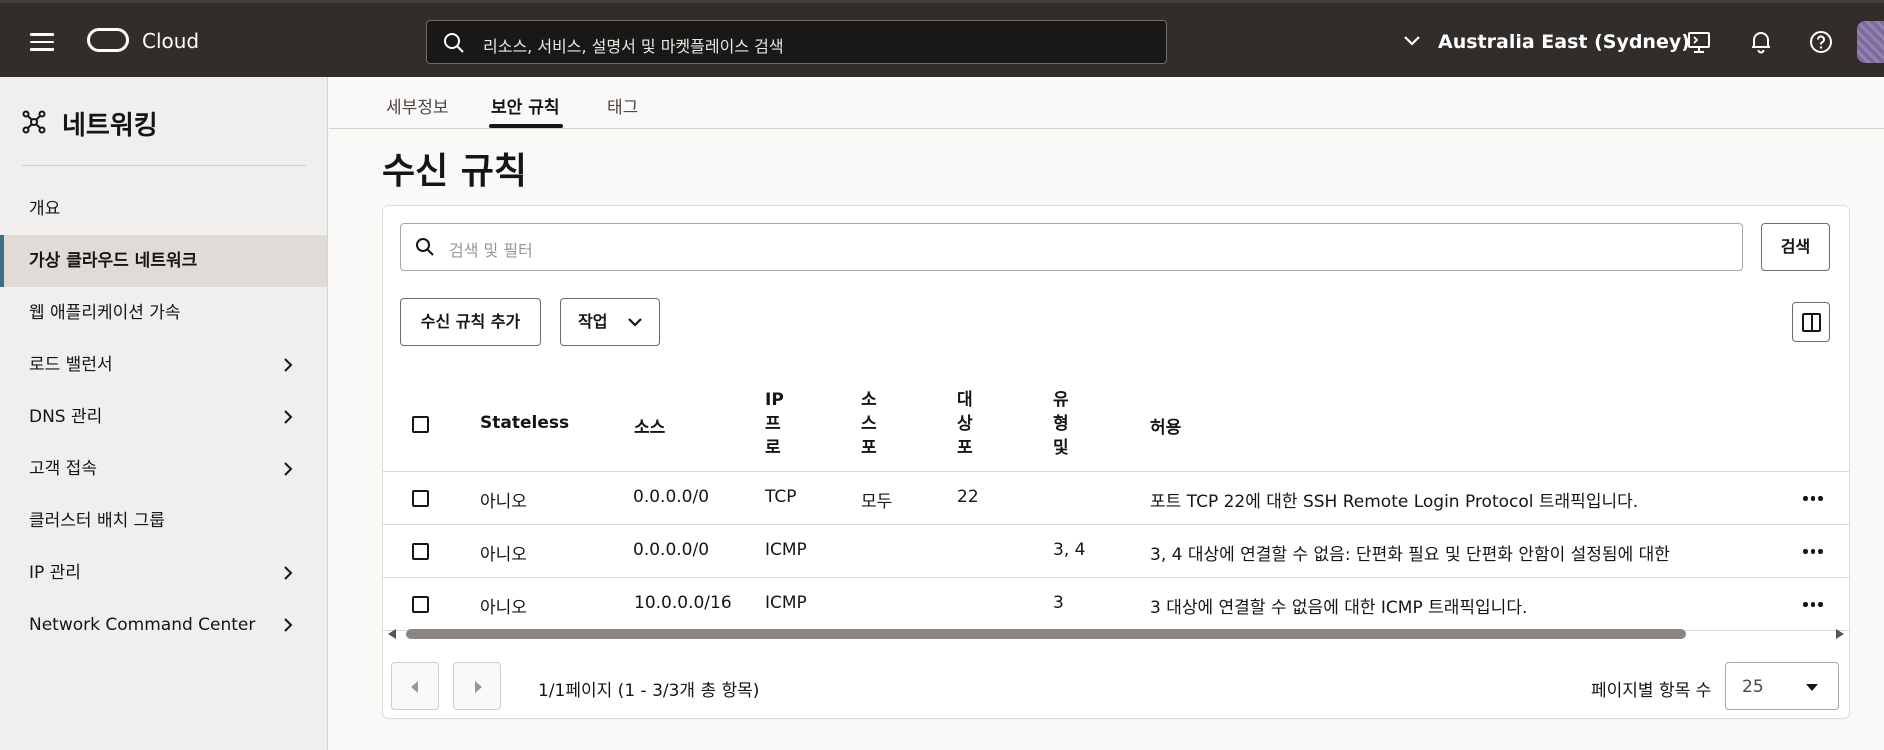  What do you see at coordinates (1061, 448) in the screenshot?
I see `header-text: 및` at bounding box center [1061, 448].